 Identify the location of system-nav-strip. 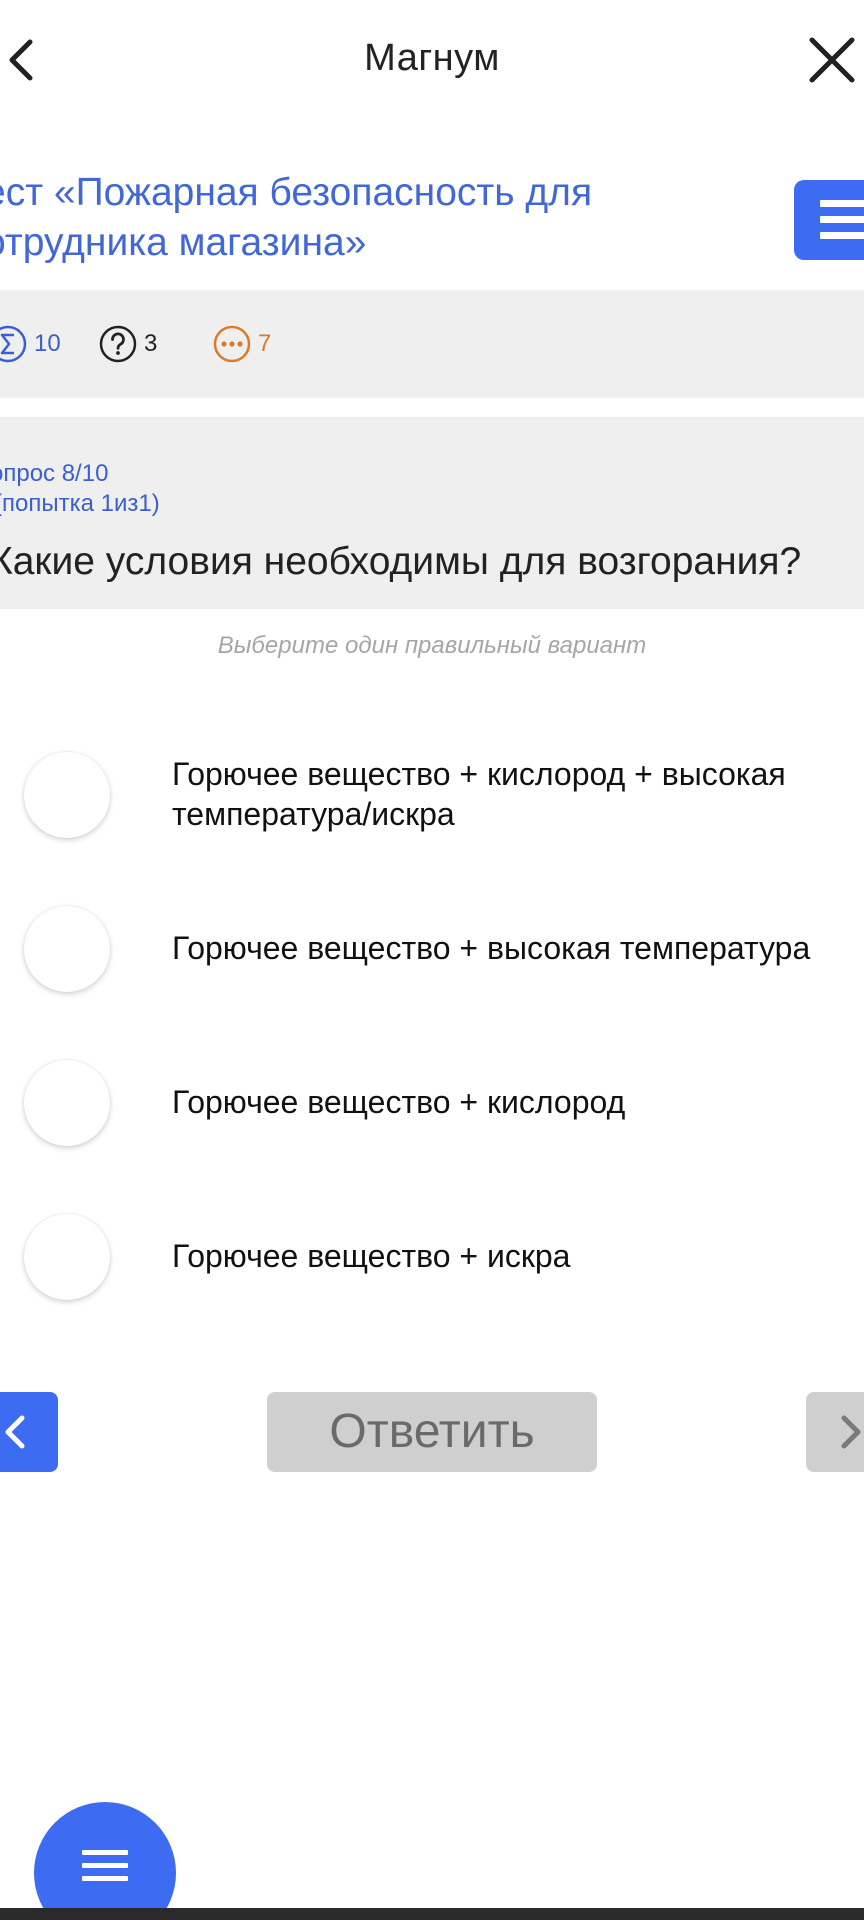
(432, 1914).